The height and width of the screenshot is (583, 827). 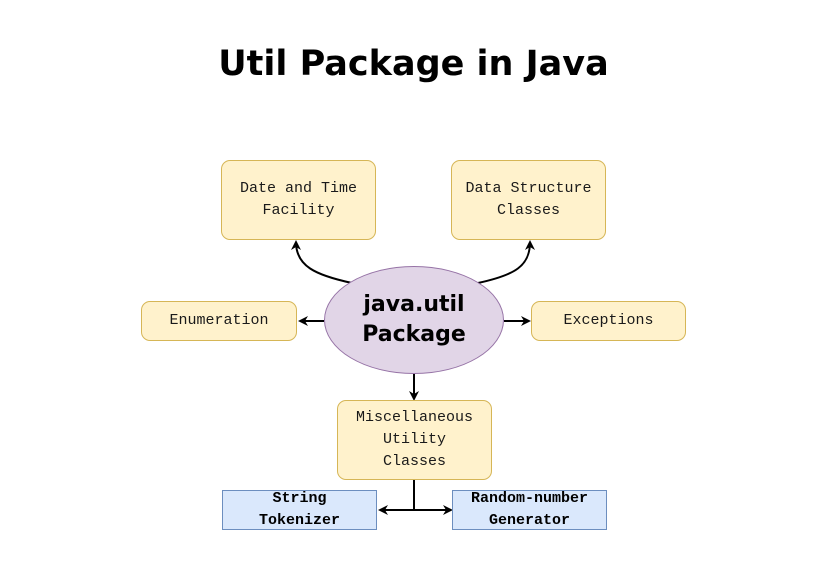 What do you see at coordinates (299, 510) in the screenshot?
I see `node-string-tokenizer: String Tokenizer` at bounding box center [299, 510].